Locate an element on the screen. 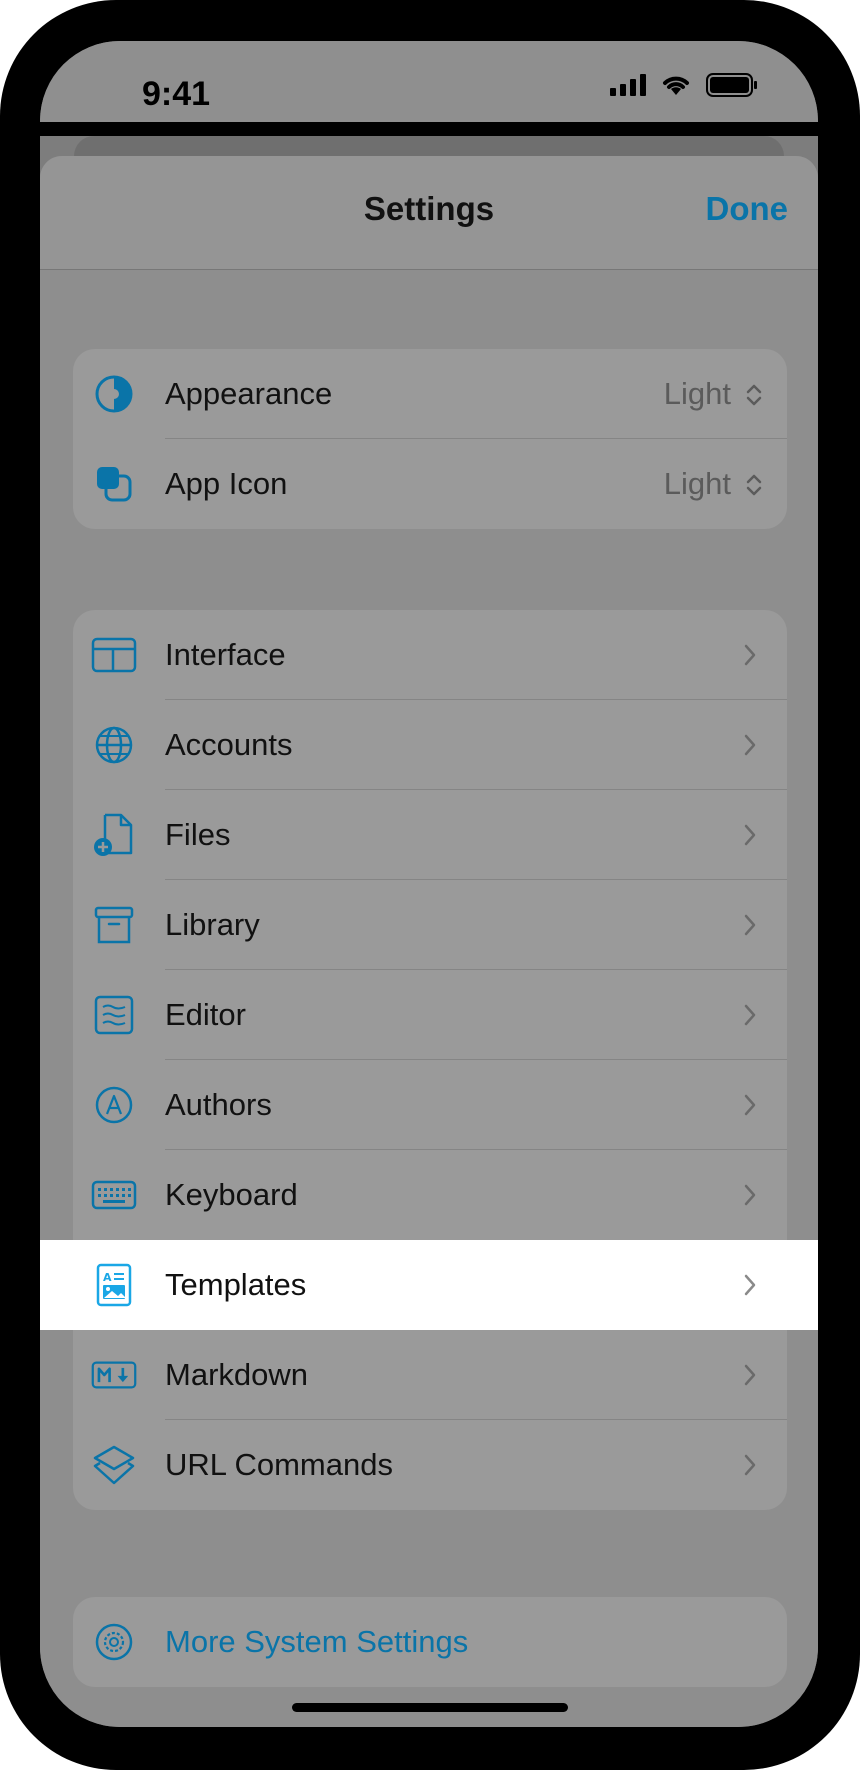 The width and height of the screenshot is (860, 1770). signal-icon is located at coordinates (628, 87).